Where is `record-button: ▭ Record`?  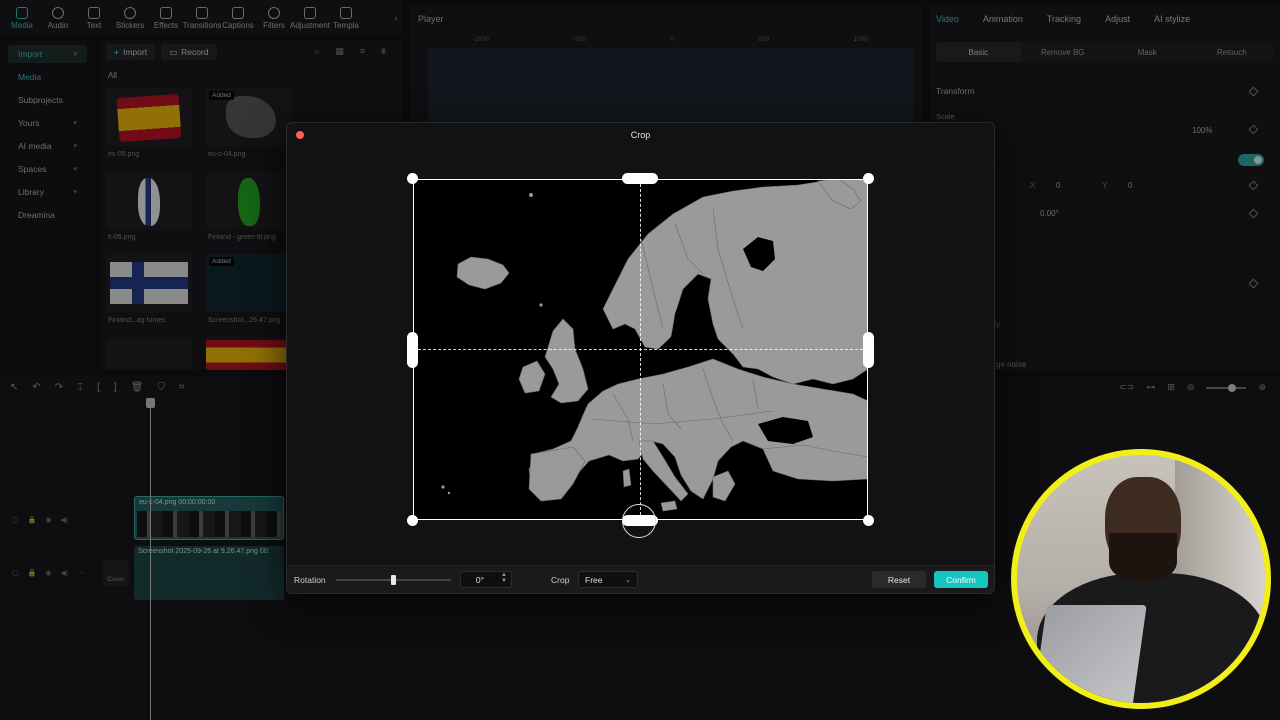 record-button: ▭ Record is located at coordinates (189, 52).